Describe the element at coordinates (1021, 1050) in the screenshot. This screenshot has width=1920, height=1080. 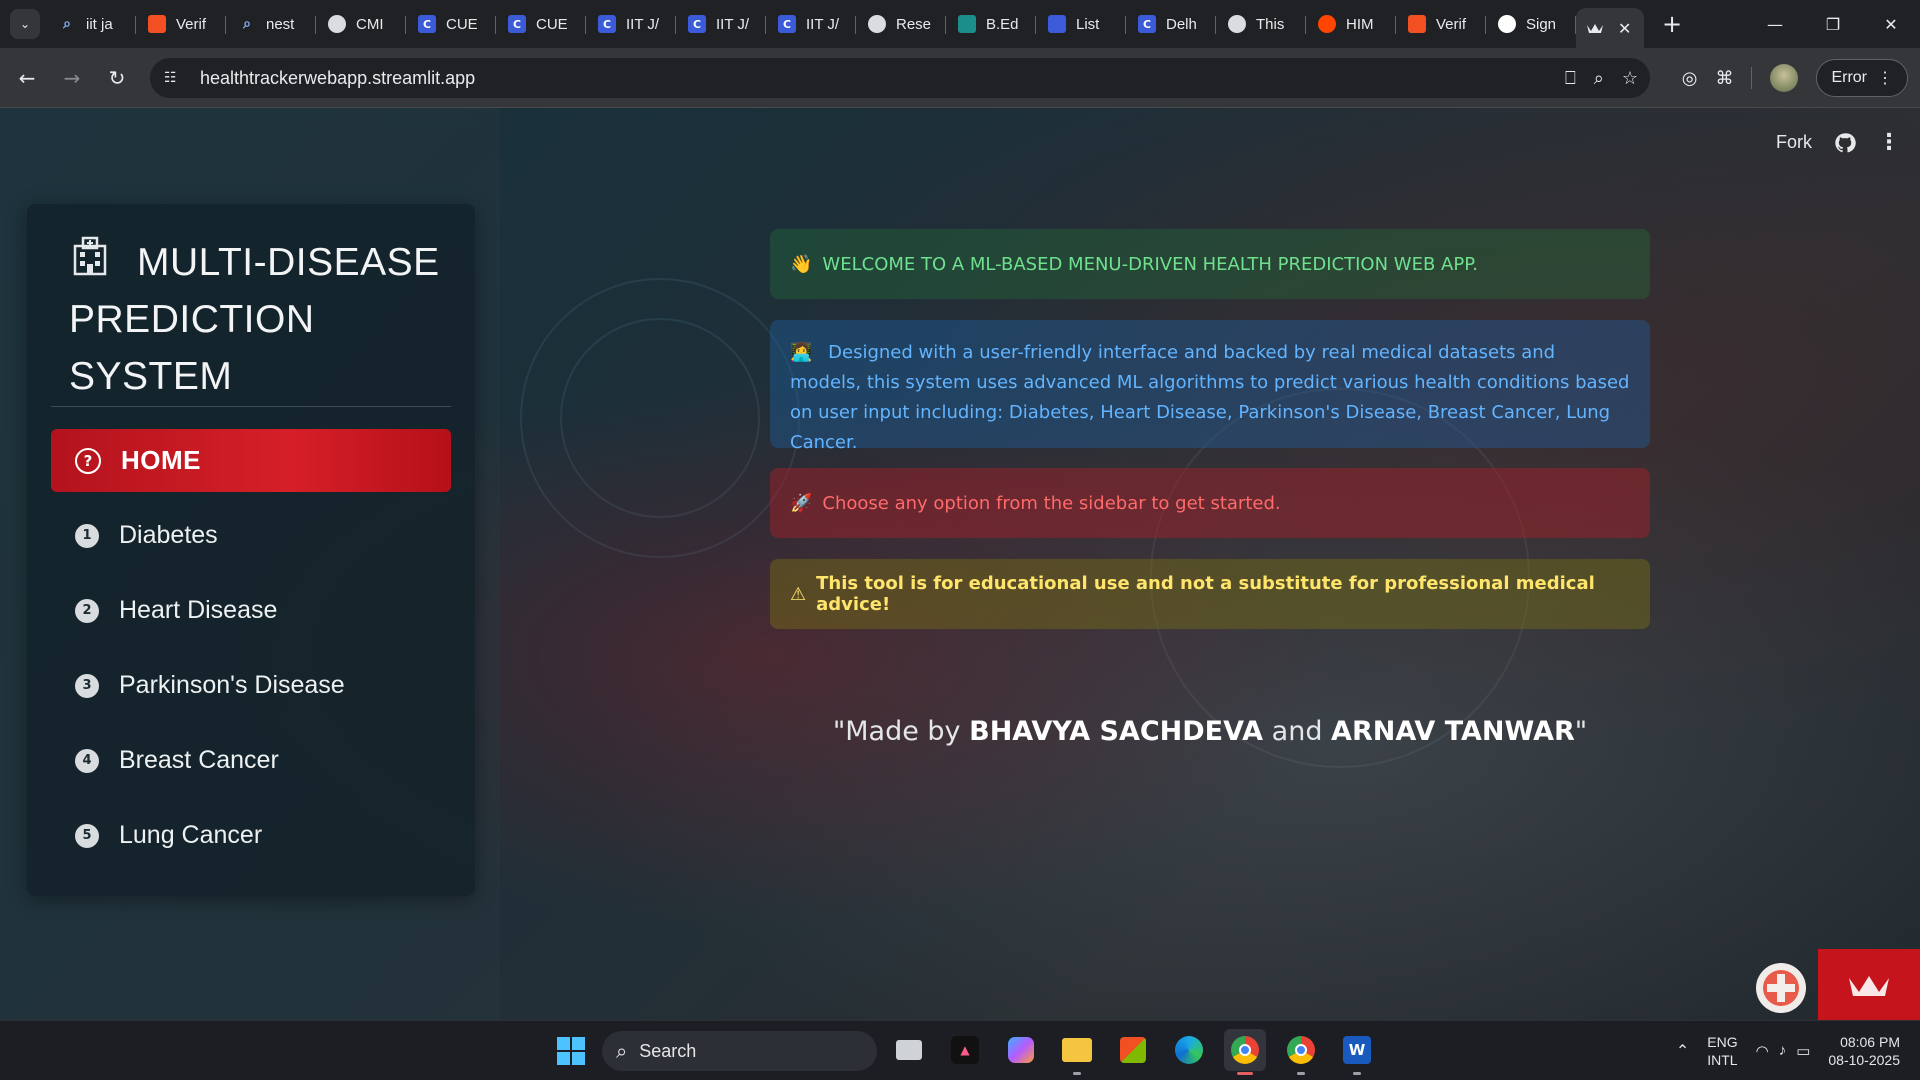
I see `copilot-icon` at that location.